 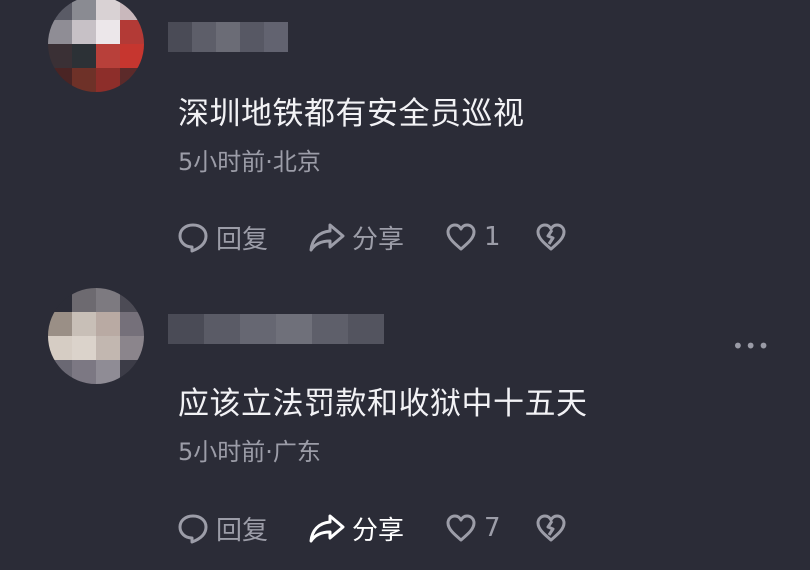 What do you see at coordinates (751, 346) in the screenshot?
I see `more-dots-icon: •••` at bounding box center [751, 346].